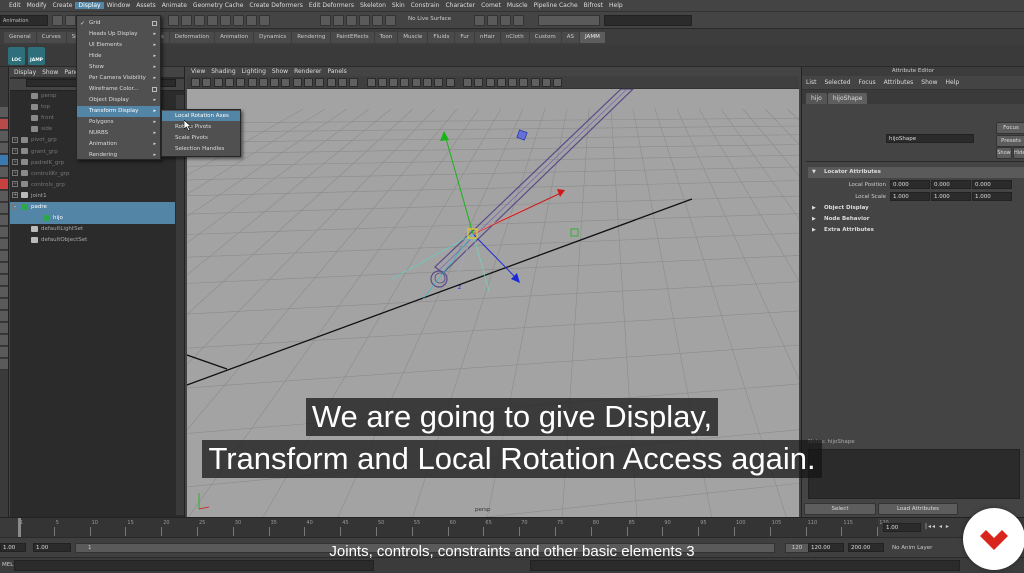  I want to click on shelf-tab-painteffects: PaintEffects, so click(352, 37).